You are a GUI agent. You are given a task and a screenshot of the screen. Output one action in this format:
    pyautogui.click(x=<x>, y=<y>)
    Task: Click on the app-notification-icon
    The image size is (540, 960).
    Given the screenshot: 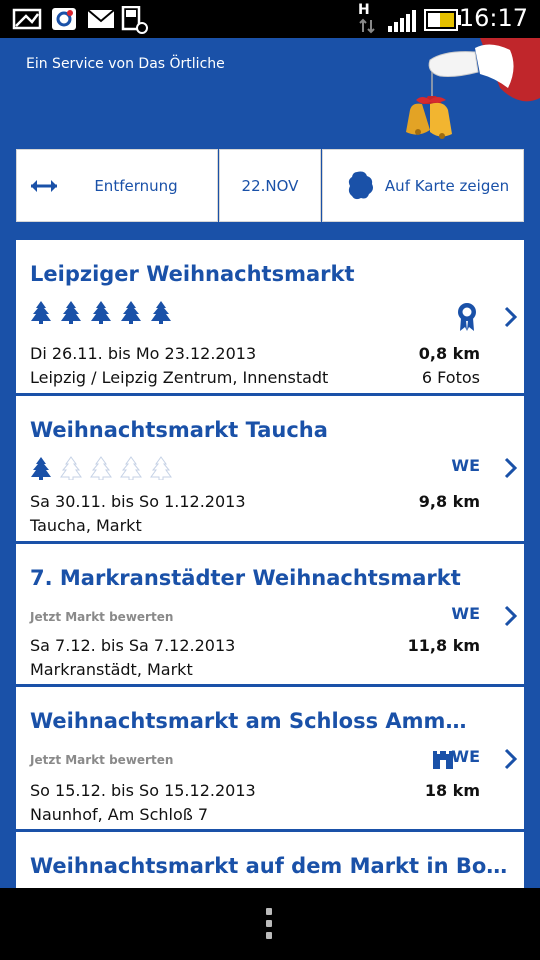 What is the action you would take?
    pyautogui.click(x=64, y=19)
    